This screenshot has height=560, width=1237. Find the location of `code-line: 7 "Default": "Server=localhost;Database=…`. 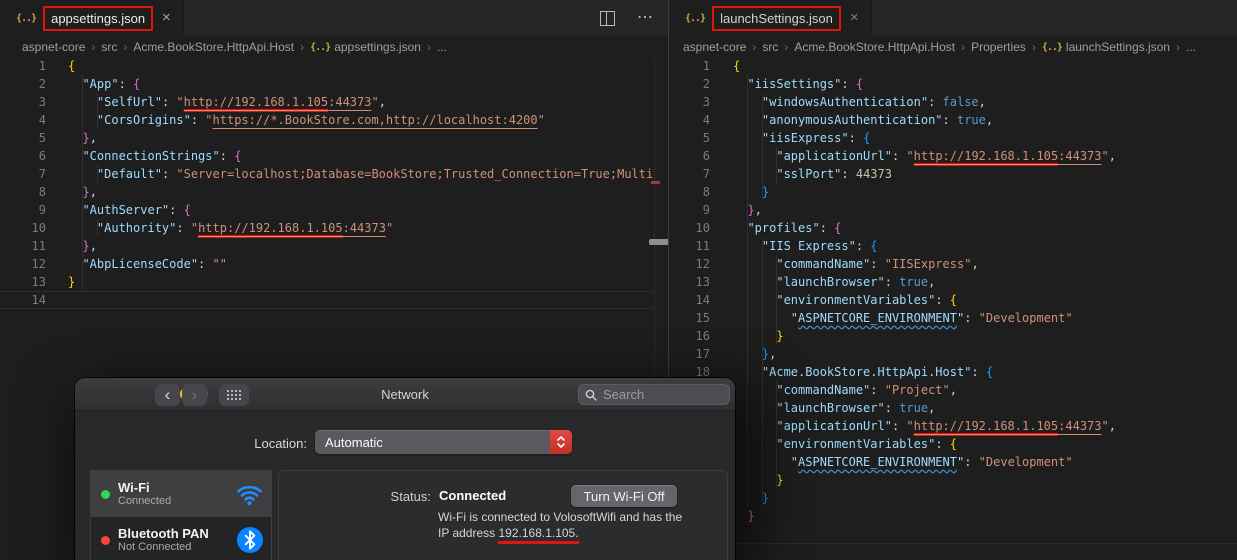

code-line: 7 "Default": "Server=localhost;Database=… is located at coordinates (334, 174).